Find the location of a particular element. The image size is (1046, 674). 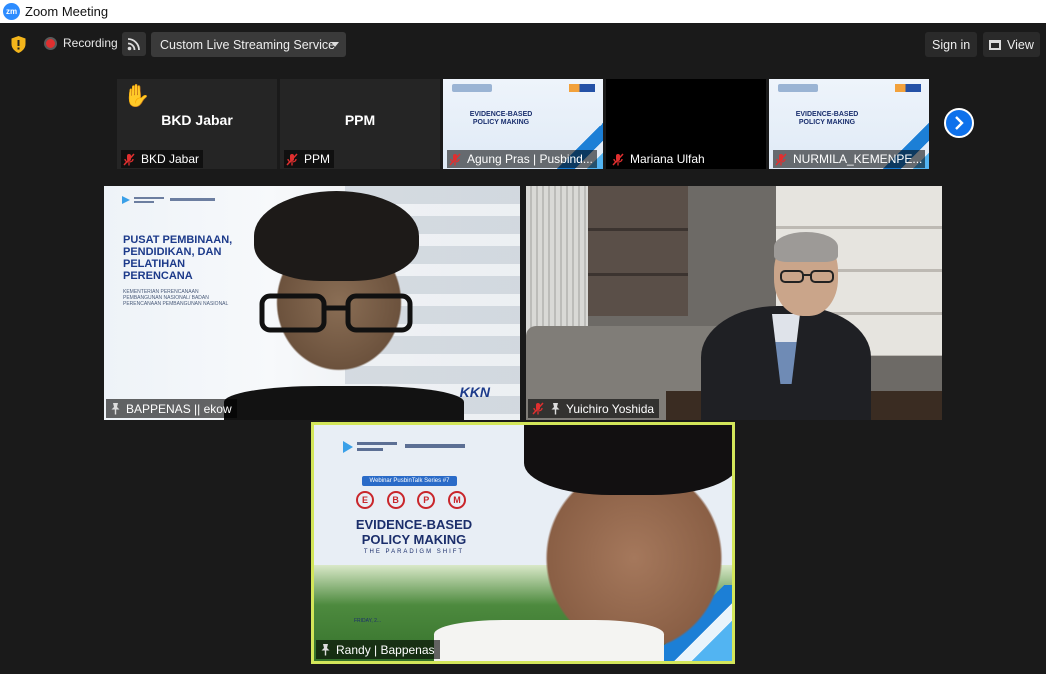

participant-body is located at coordinates (344, 403).